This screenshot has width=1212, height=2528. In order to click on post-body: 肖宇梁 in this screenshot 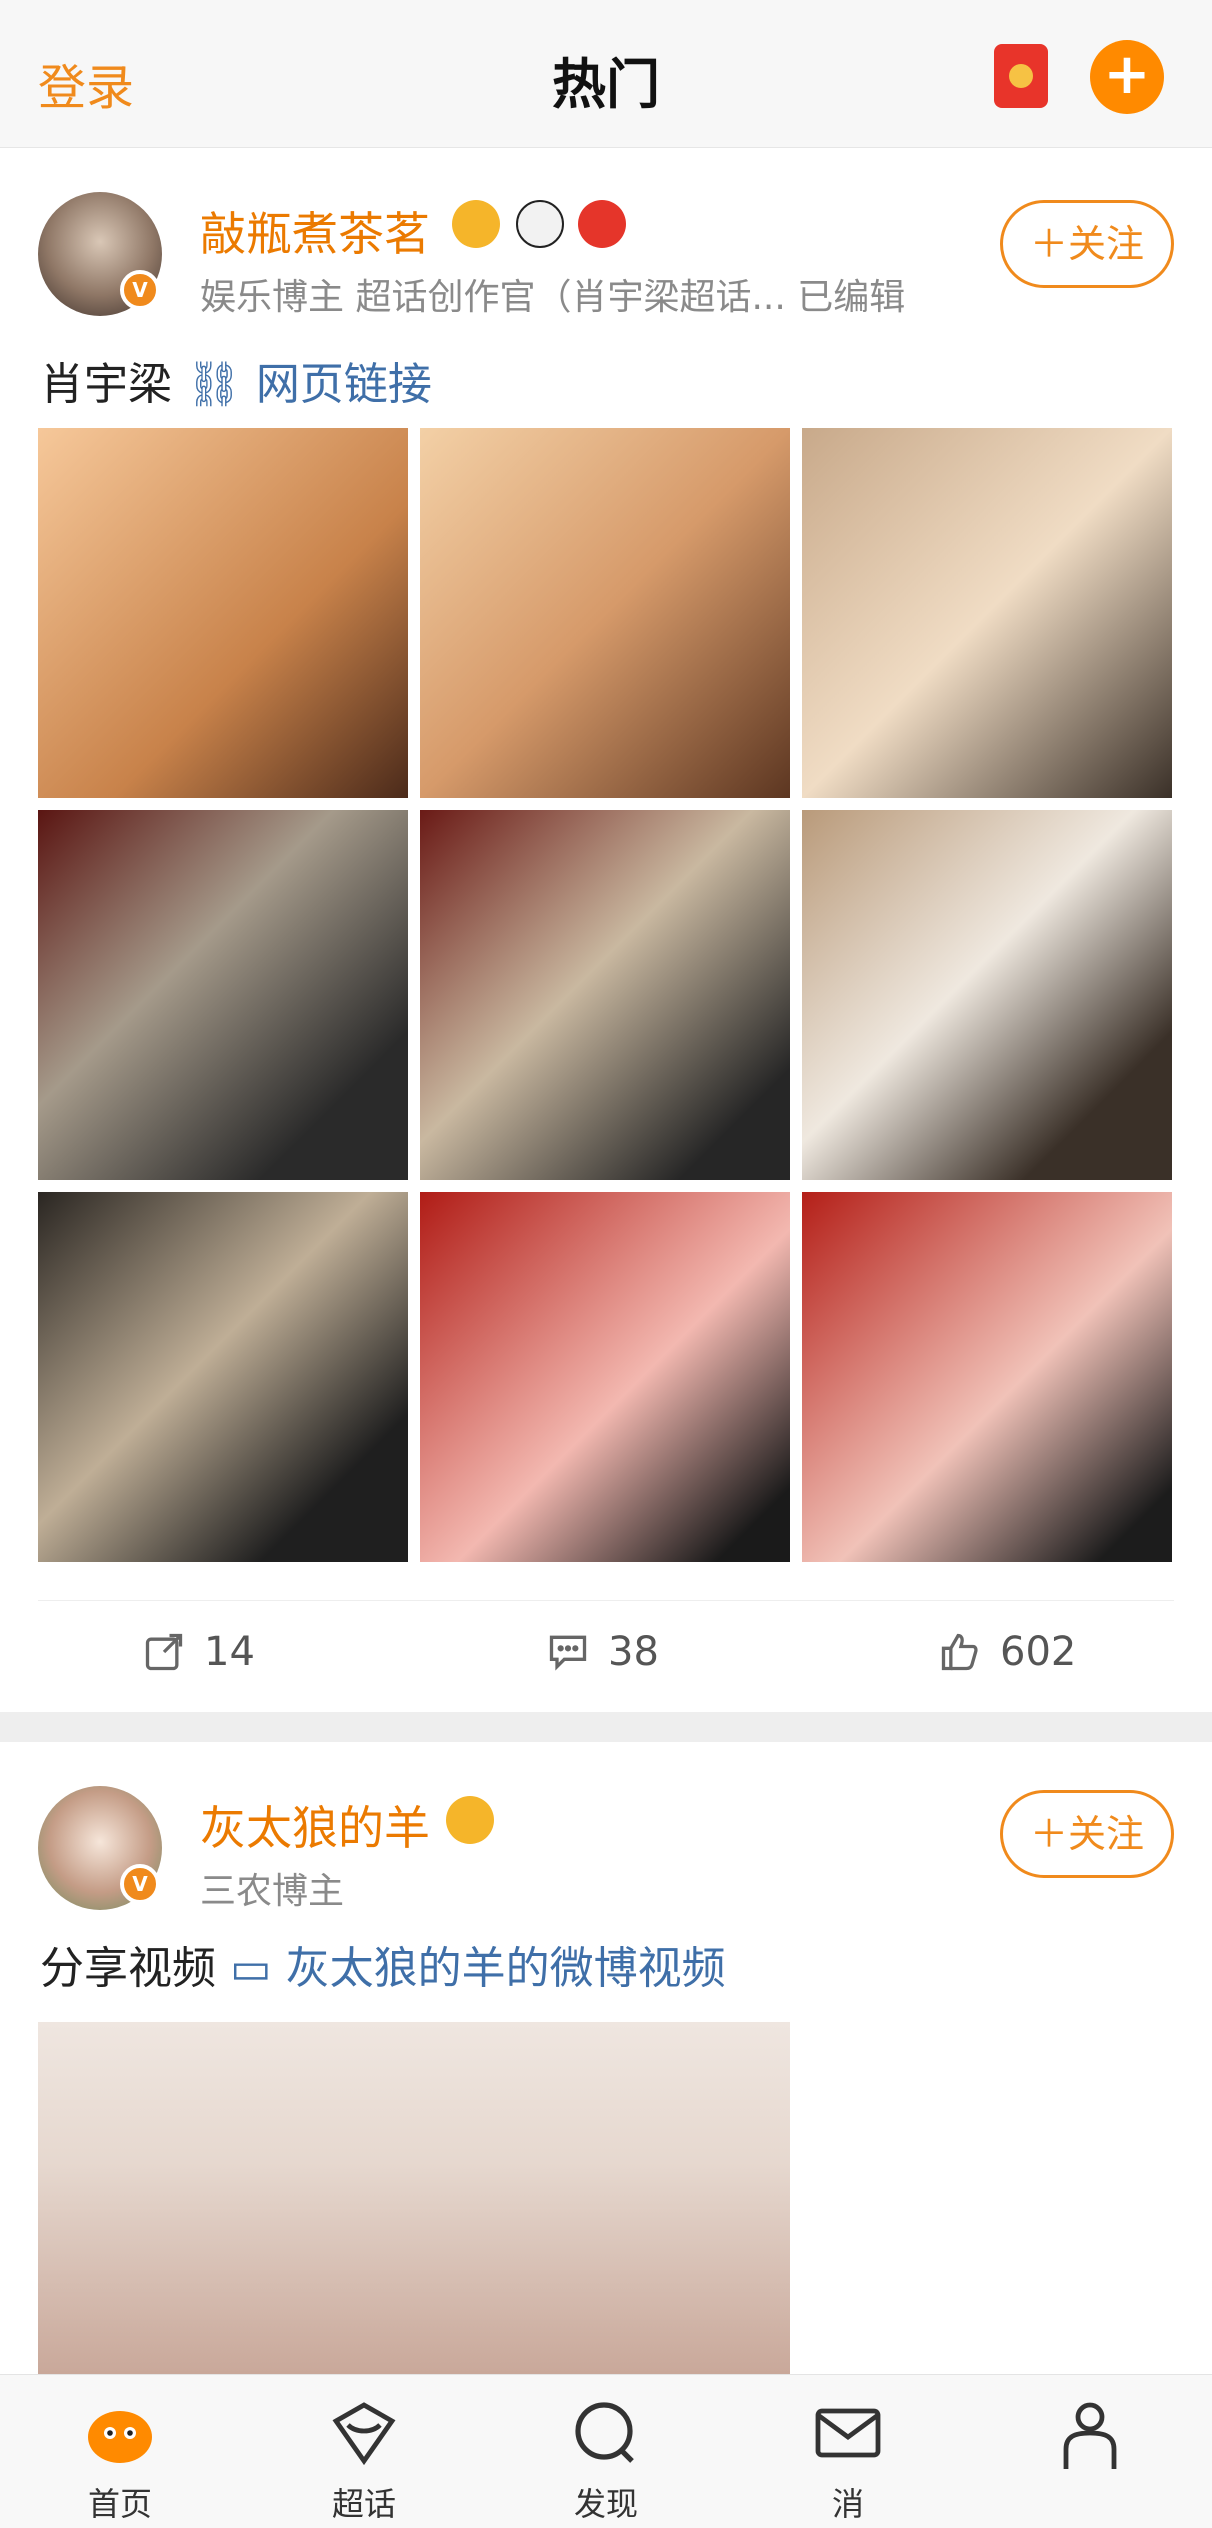, I will do `click(106, 384)`.